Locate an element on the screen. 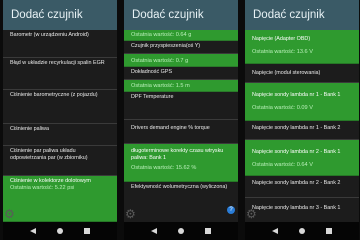 Image resolution: width=360 pixels, height=240 pixels. sensor-item: Napięcie (moduł sterowania) is located at coordinates (302, 73).